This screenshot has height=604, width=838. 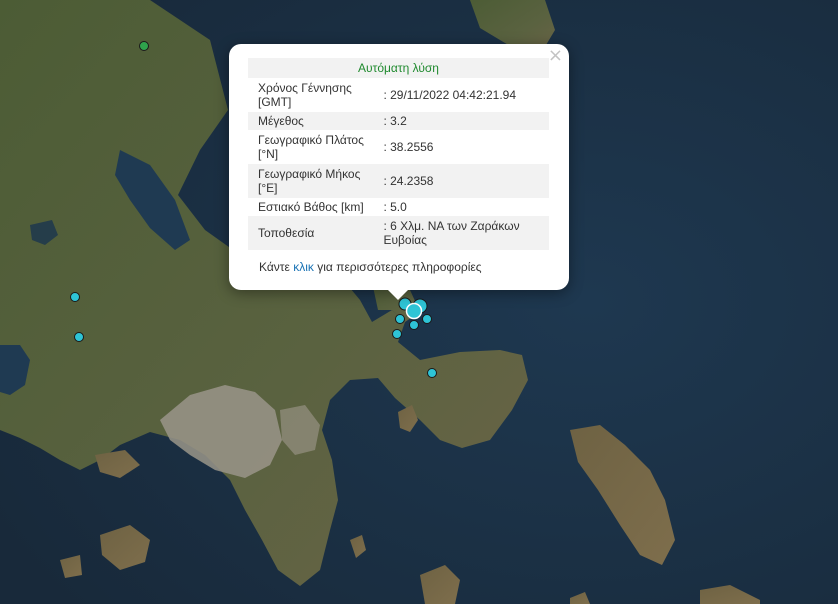 What do you see at coordinates (414, 311) in the screenshot?
I see `marker-cluster-selected` at bounding box center [414, 311].